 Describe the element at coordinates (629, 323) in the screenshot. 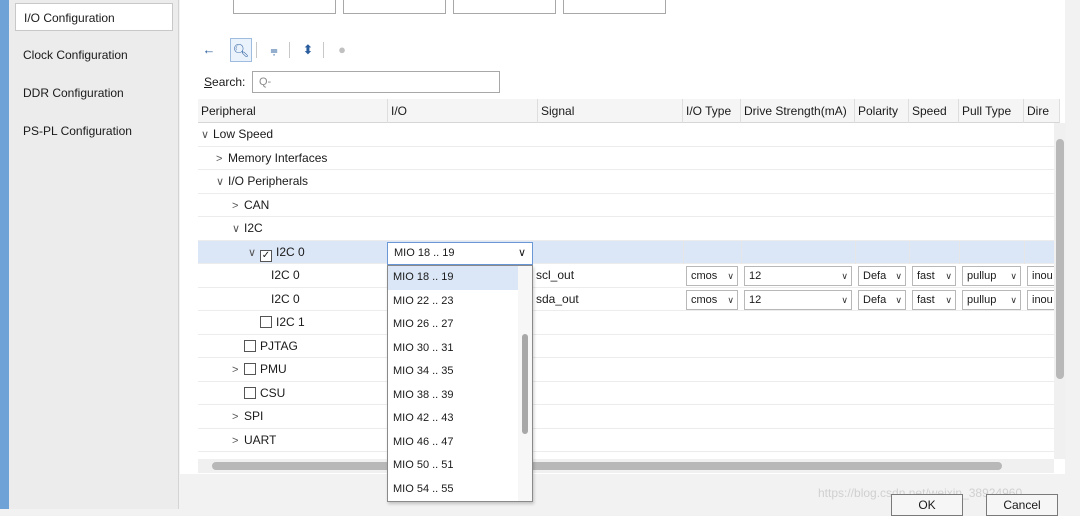

I see `table-row: I2C 1` at that location.